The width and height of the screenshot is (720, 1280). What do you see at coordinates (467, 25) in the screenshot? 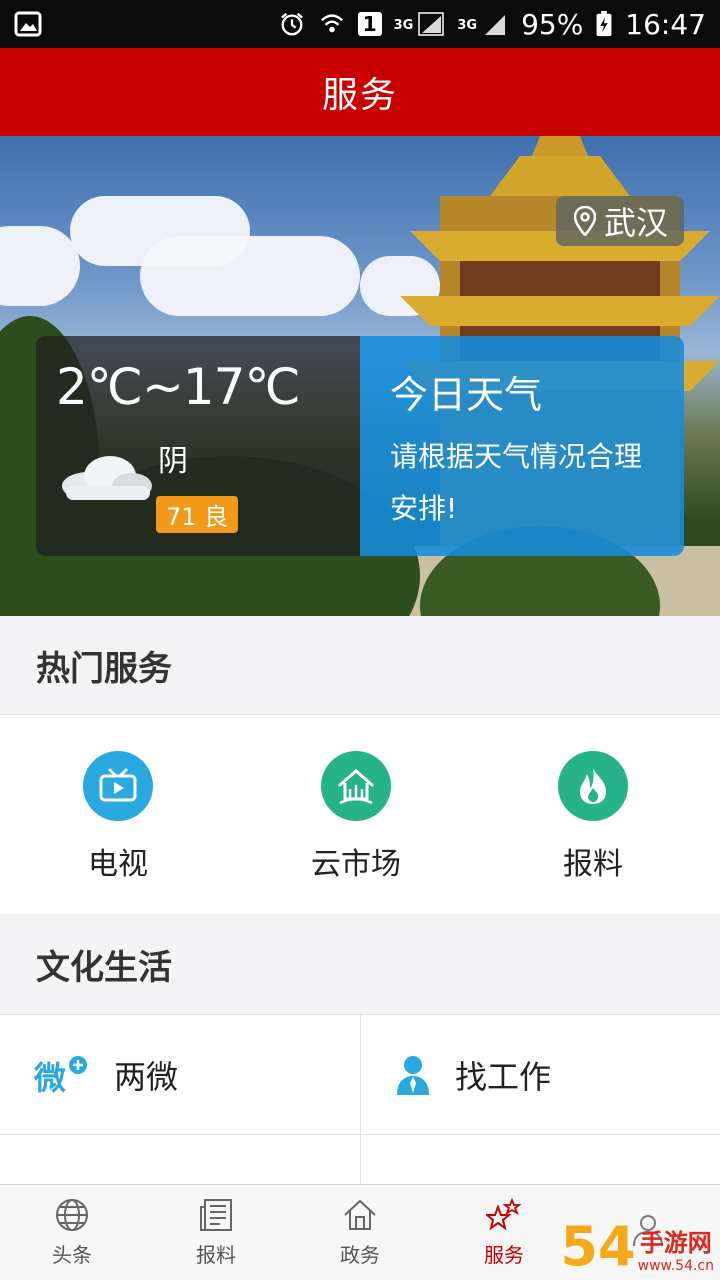
I see `network-type-2: 3G` at bounding box center [467, 25].